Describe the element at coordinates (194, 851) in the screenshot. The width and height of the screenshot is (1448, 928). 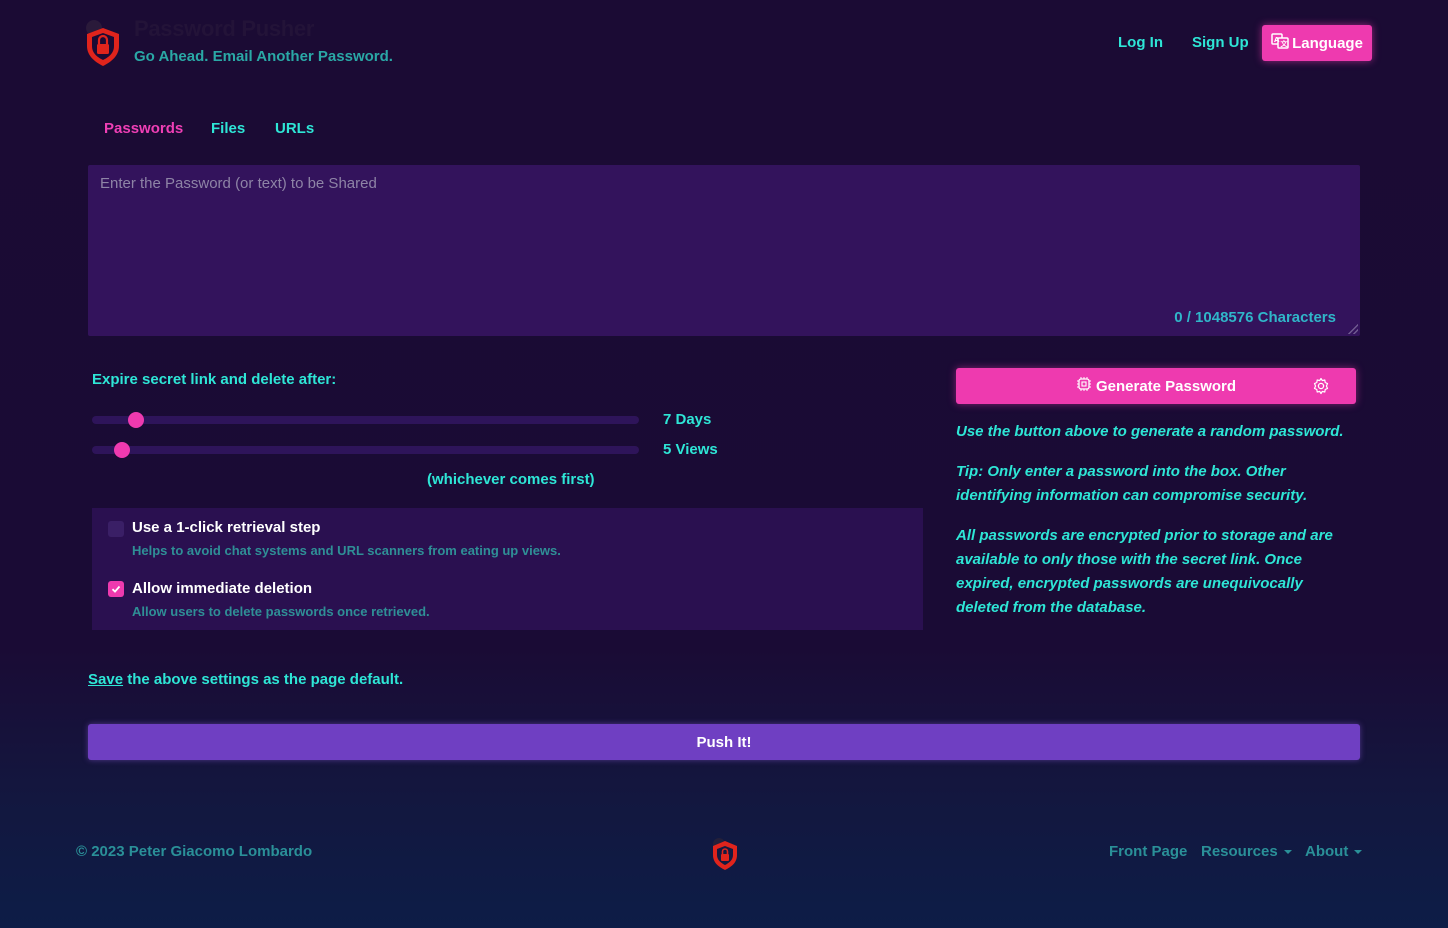
I see `copyright: © 2023 Peter Giacomo Lombardo` at that location.